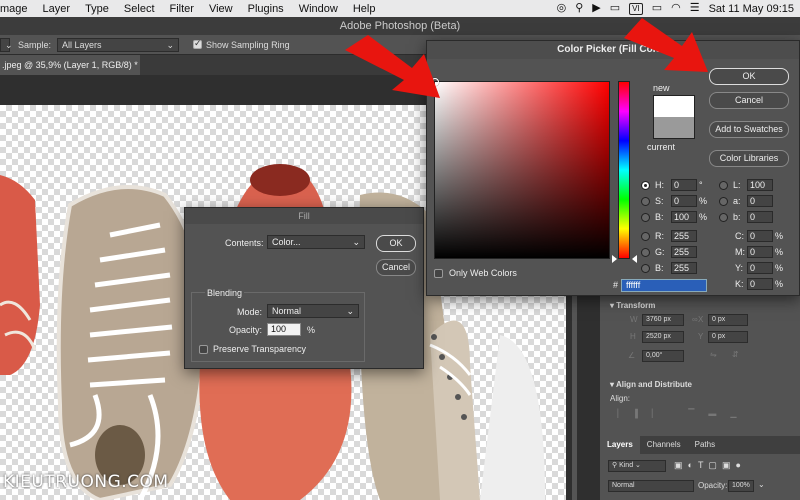  I want to click on hue-radio, so click(645, 185).